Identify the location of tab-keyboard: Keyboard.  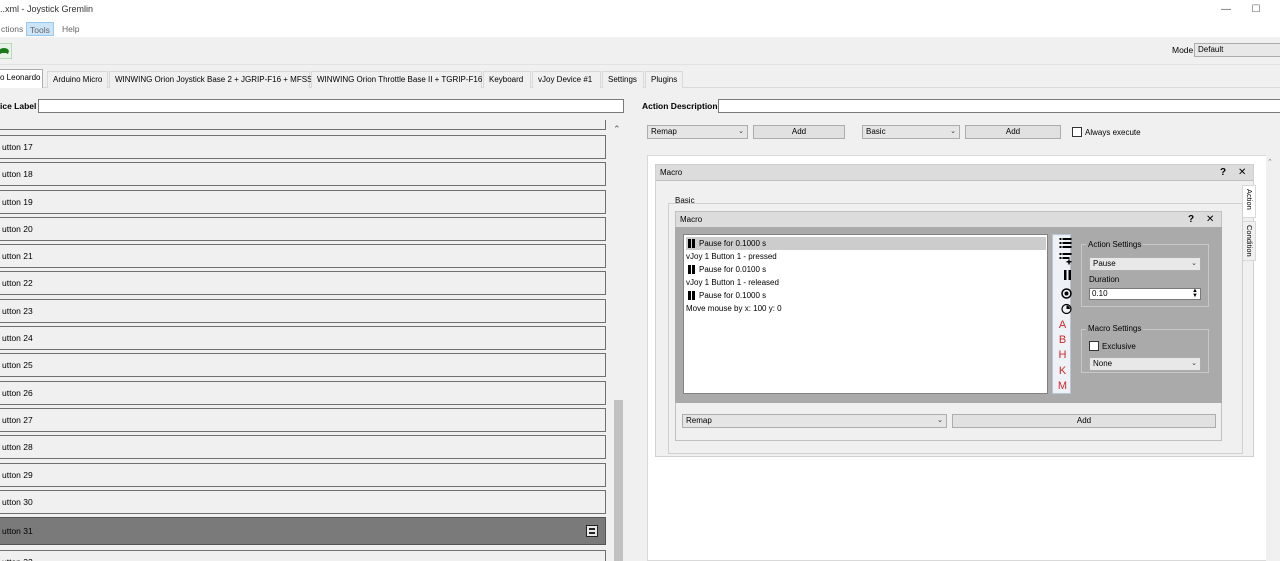
(507, 79).